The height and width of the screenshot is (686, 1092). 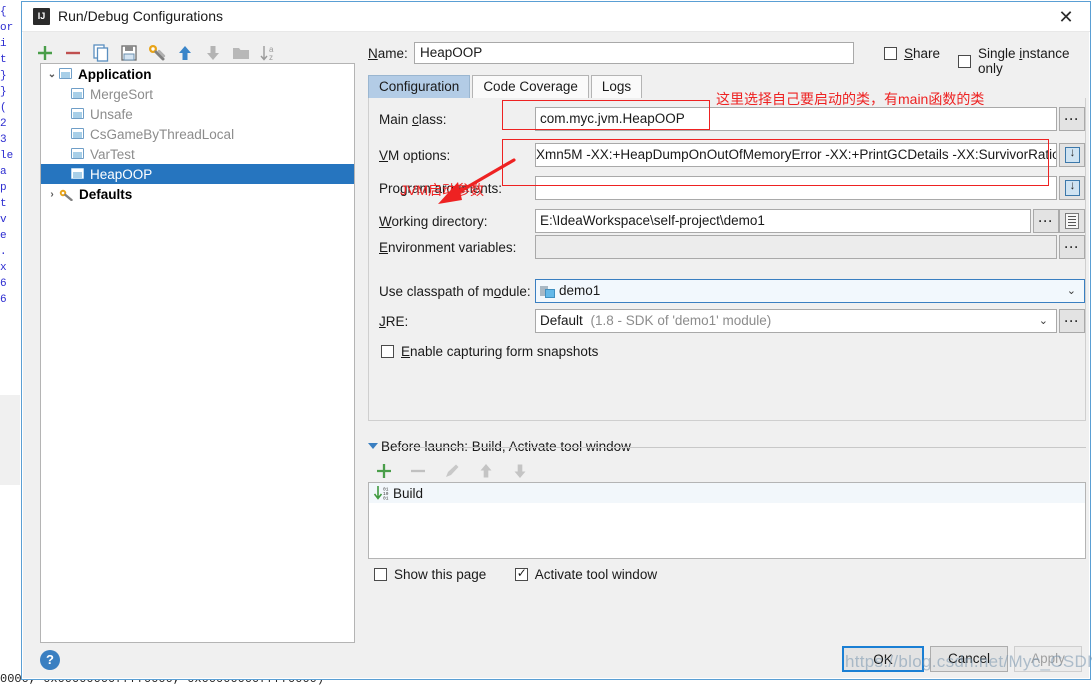 I want to click on working-directory-input: E:\IdeaWorkspace\self-project\demo1, so click(x=783, y=221).